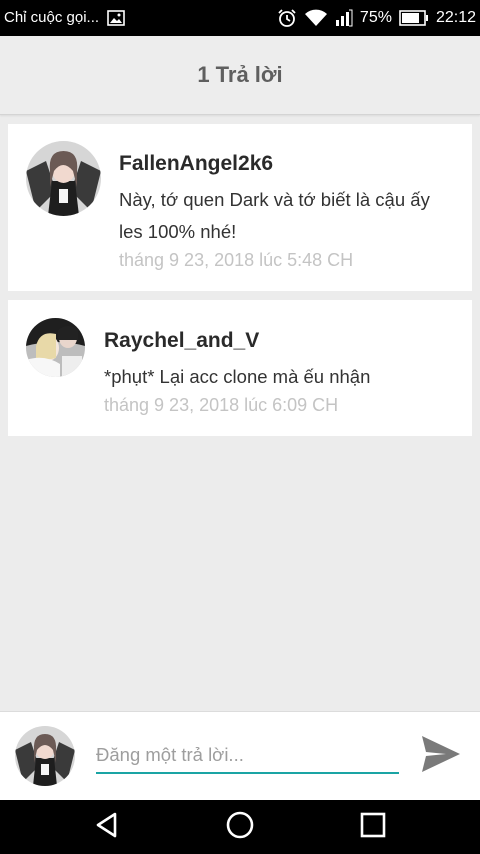 The width and height of the screenshot is (480, 854). I want to click on reply-timestamp: tháng 9 23, 2018 lúc 6:09 CH, so click(221, 405).